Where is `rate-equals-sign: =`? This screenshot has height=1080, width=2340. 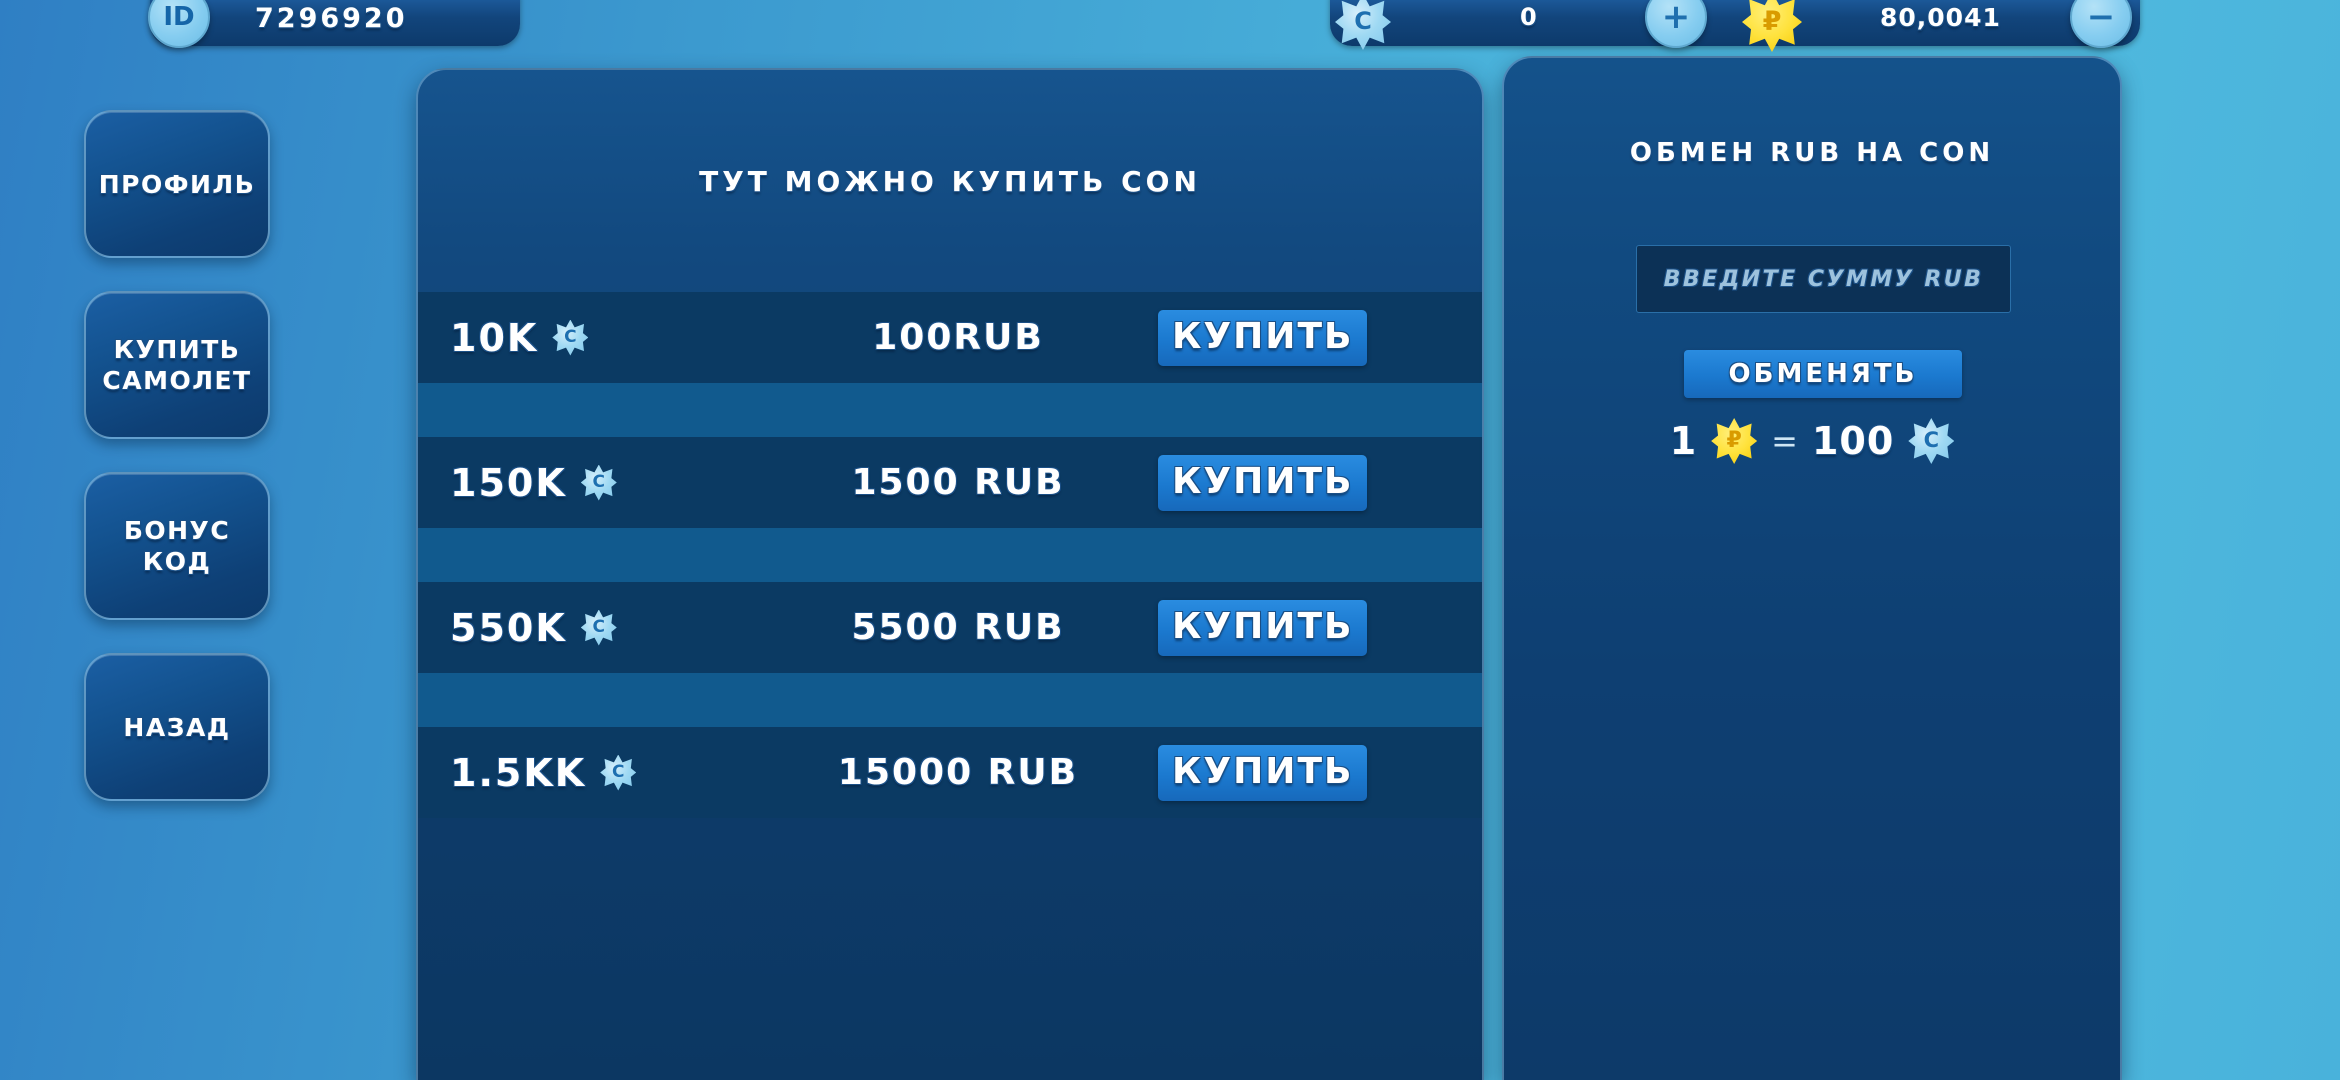 rate-equals-sign: = is located at coordinates (1784, 441).